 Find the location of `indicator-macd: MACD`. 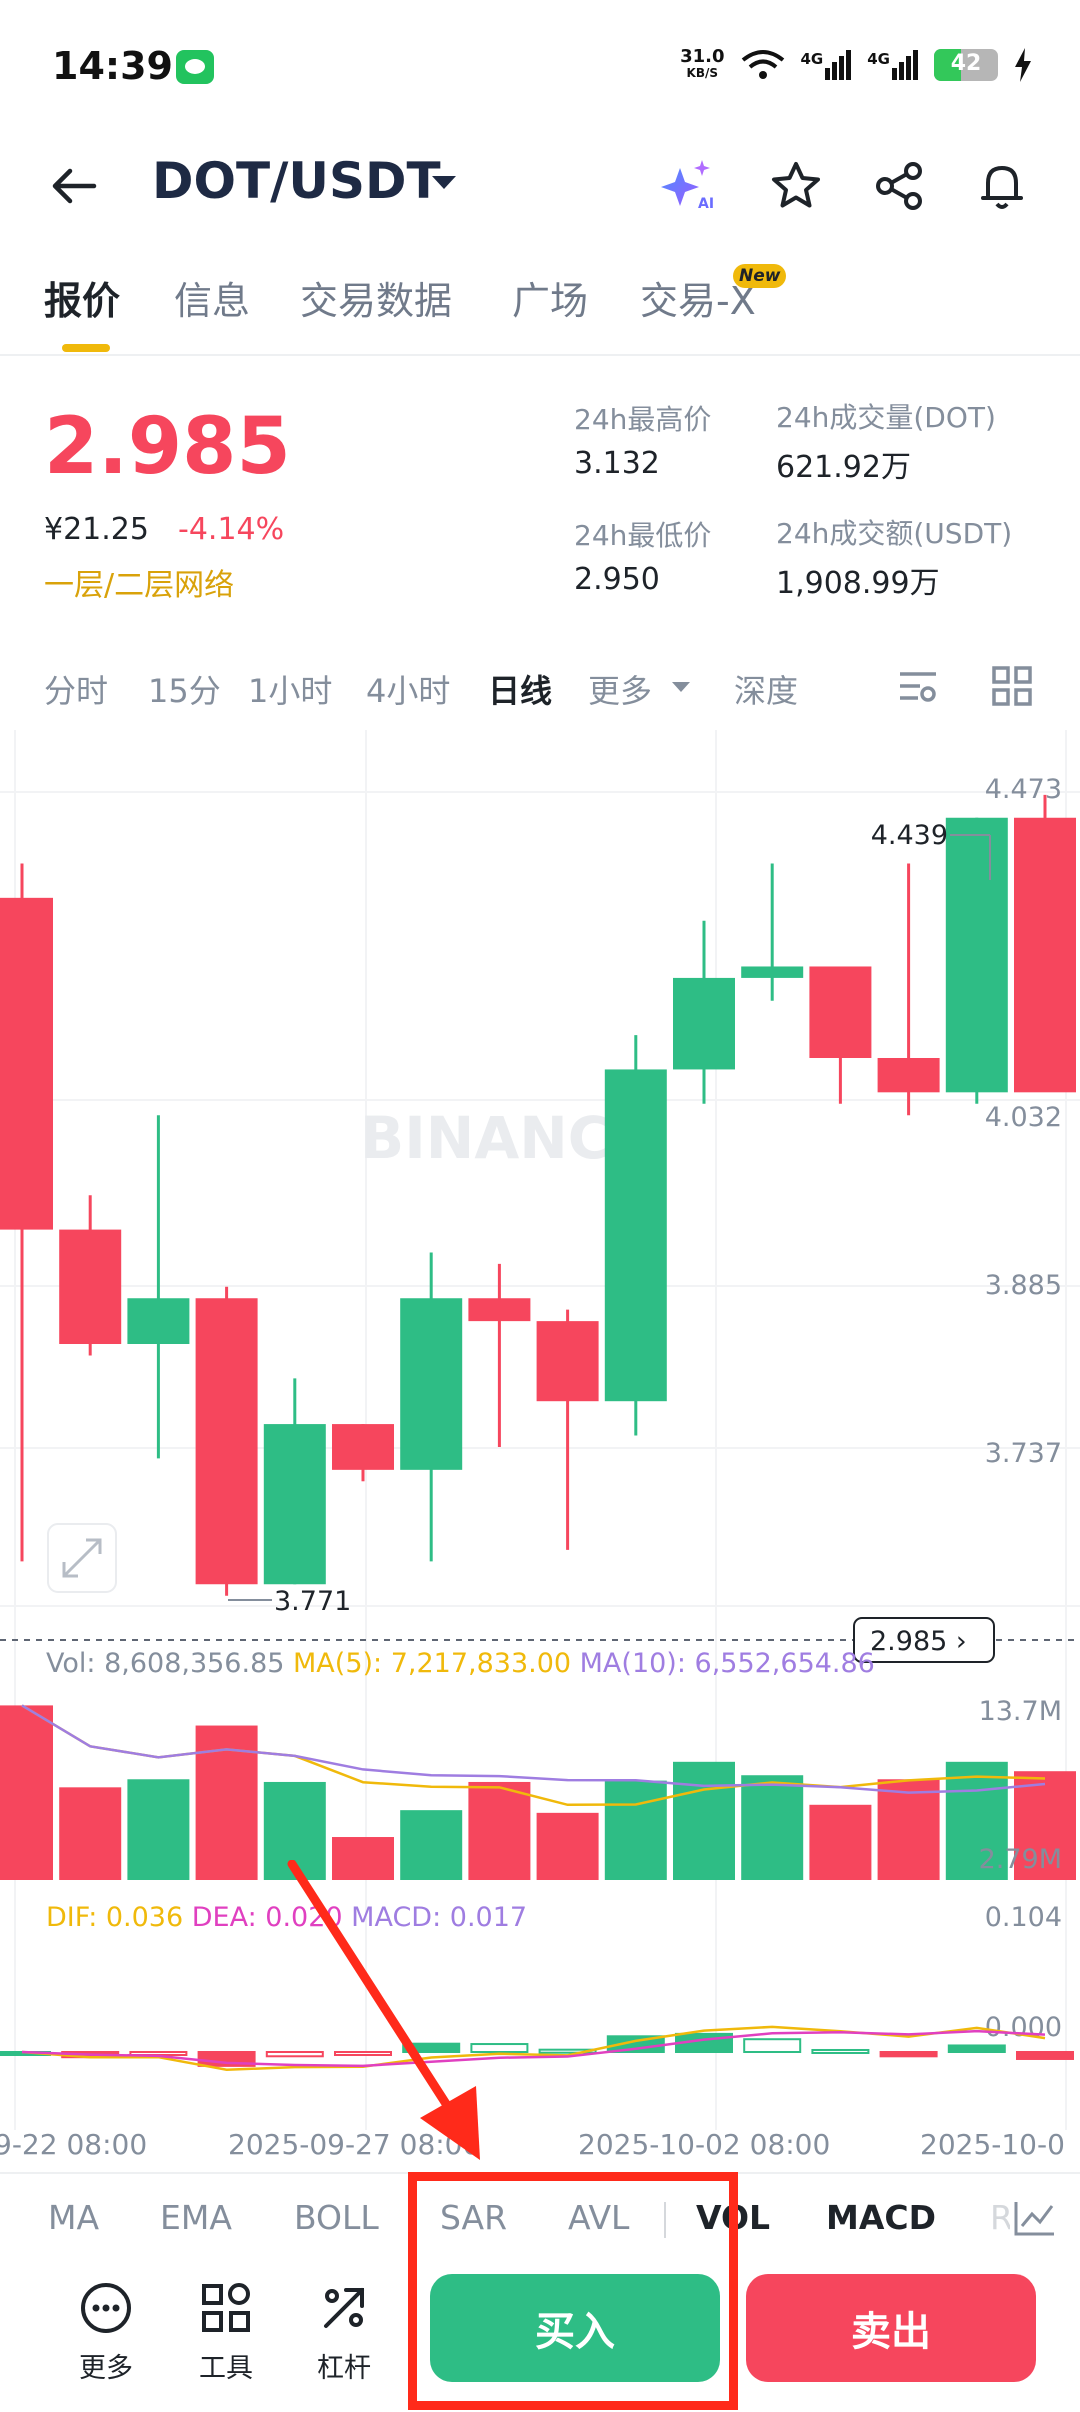

indicator-macd: MACD is located at coordinates (881, 2217).